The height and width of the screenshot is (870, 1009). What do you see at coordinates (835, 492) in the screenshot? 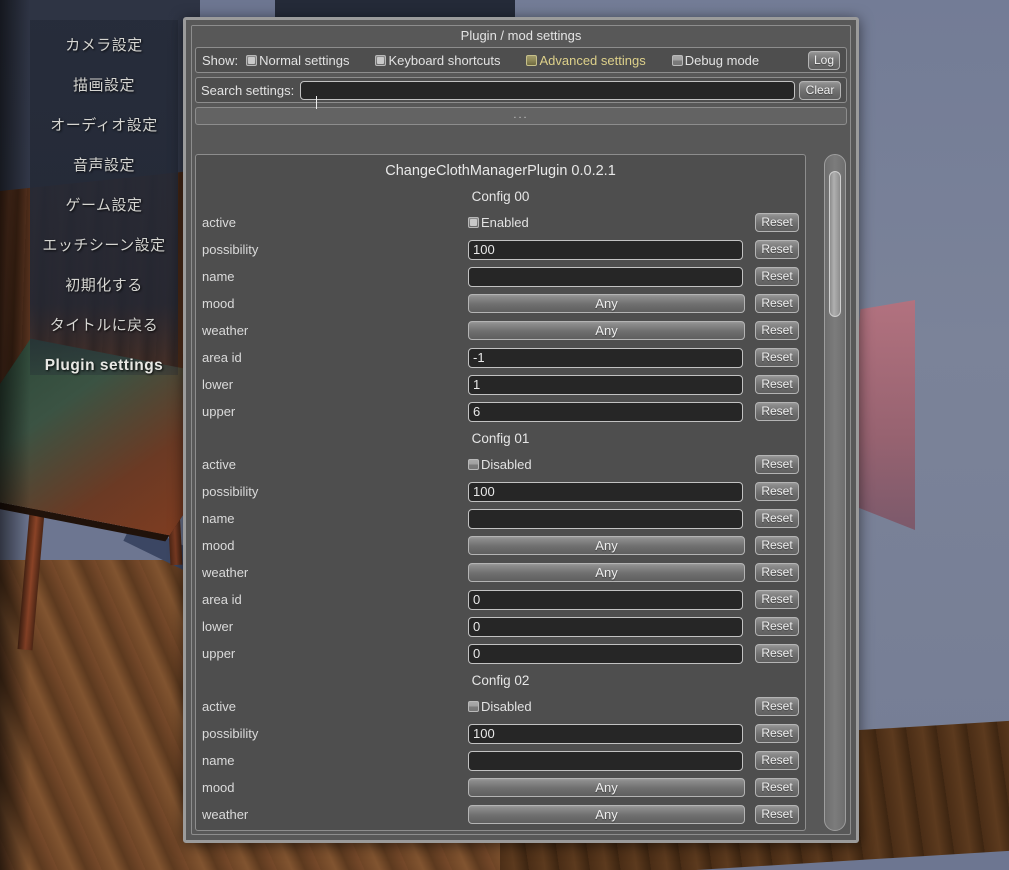
I see `vertical-scrollbar` at bounding box center [835, 492].